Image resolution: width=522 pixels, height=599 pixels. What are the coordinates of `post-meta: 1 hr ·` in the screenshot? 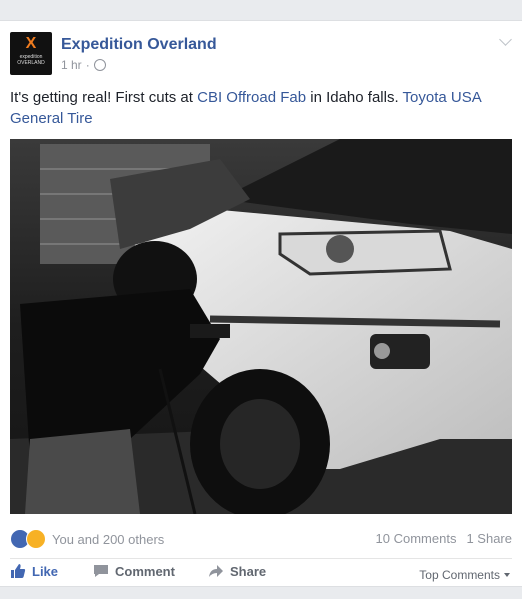 It's located at (83, 65).